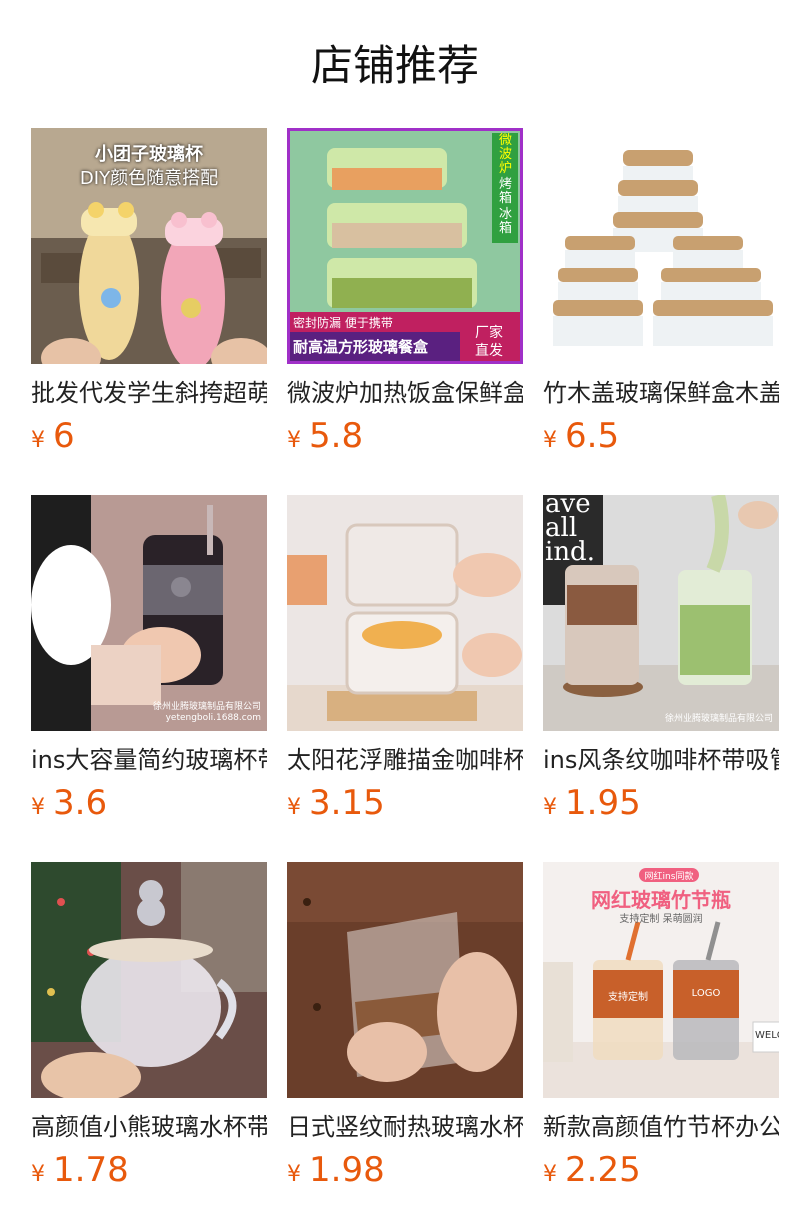 The image size is (790, 1230). Describe the element at coordinates (347, 803) in the screenshot. I see `price-value: 3.15` at that location.